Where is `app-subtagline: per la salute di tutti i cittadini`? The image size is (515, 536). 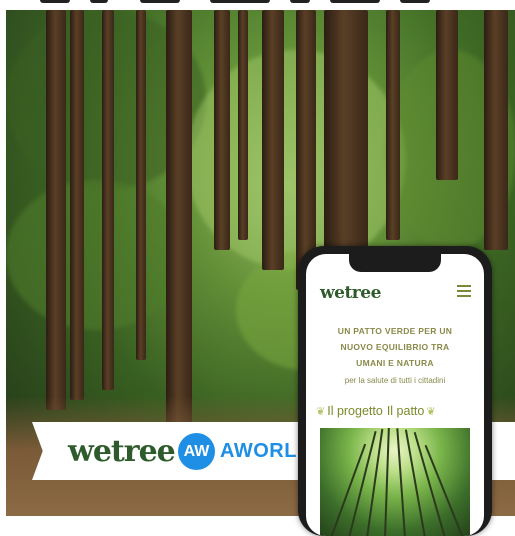 app-subtagline: per la salute di tutti i cittadini is located at coordinates (395, 380).